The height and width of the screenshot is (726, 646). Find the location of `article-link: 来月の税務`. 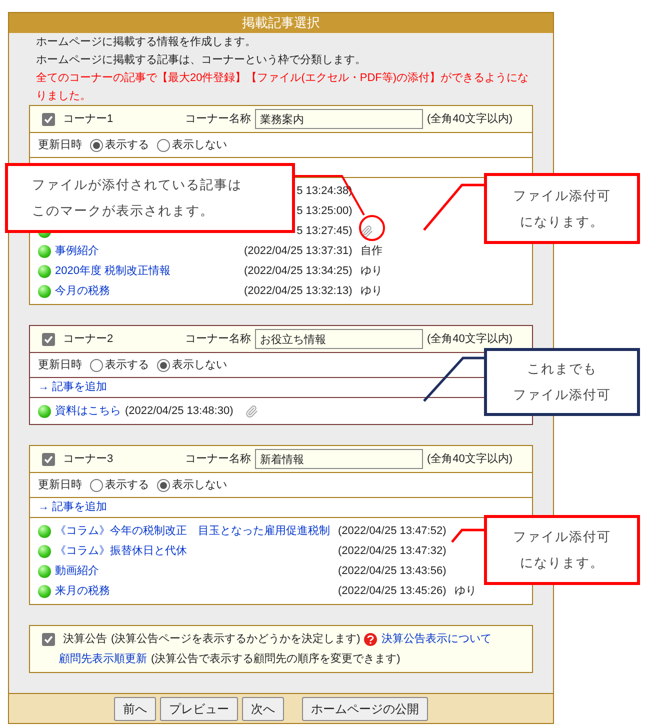

article-link: 来月の税務 is located at coordinates (82, 591).